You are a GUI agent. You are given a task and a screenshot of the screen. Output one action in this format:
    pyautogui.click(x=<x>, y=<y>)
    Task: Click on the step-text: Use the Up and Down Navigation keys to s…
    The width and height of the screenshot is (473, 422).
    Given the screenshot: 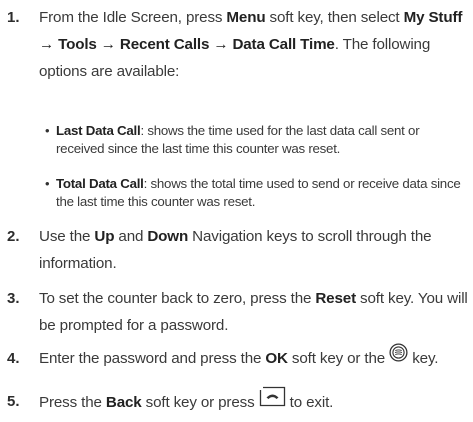 What is the action you would take?
    pyautogui.click(x=235, y=250)
    